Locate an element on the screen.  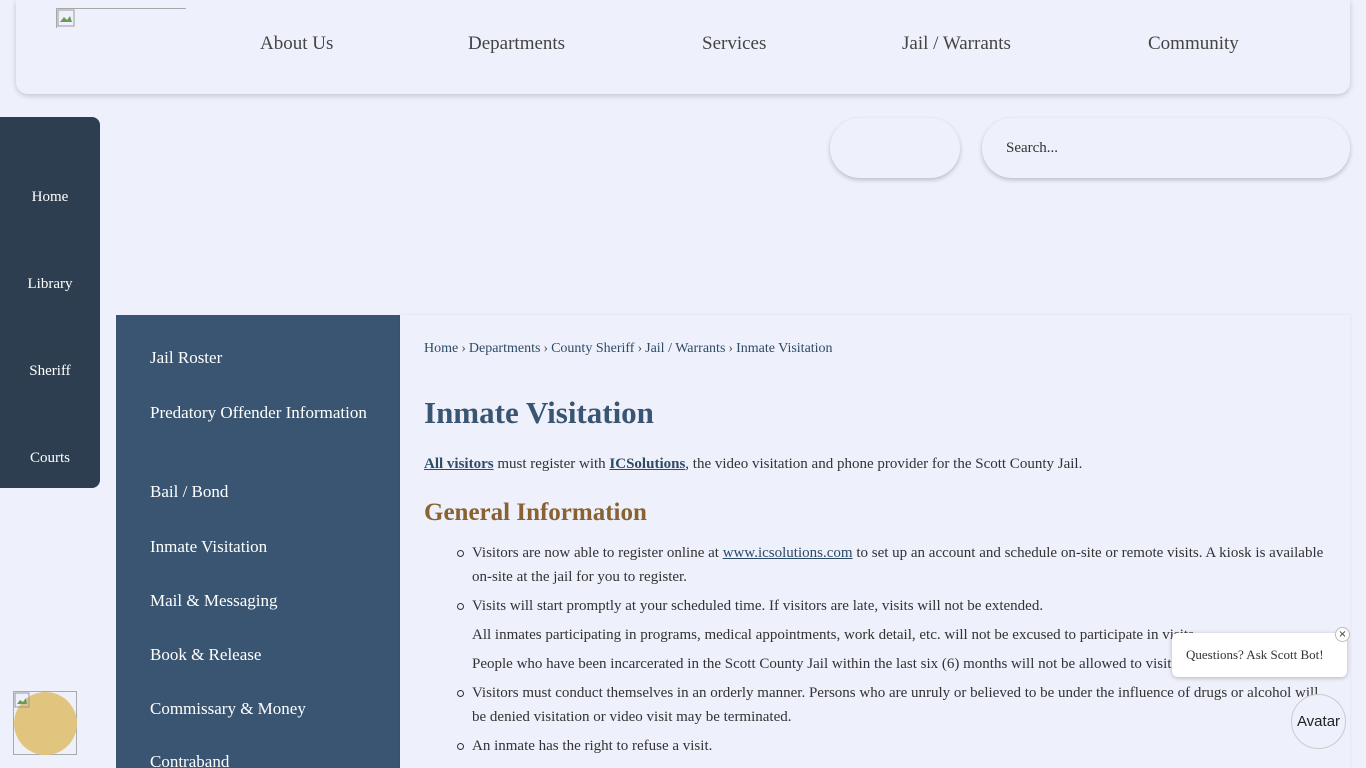
breadcrumb-departments: Departments is located at coordinates (505, 348).